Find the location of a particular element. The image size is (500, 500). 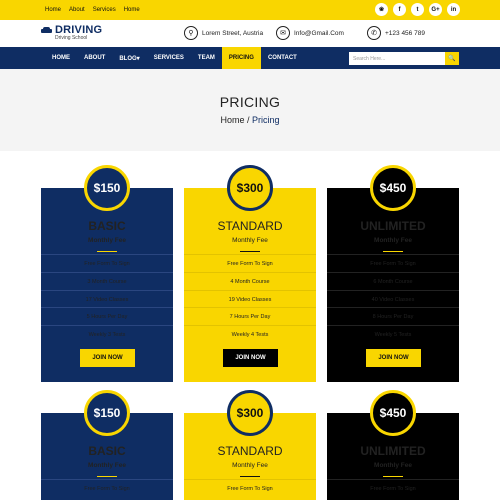

nav-team: TEAM is located at coordinates (206, 58).